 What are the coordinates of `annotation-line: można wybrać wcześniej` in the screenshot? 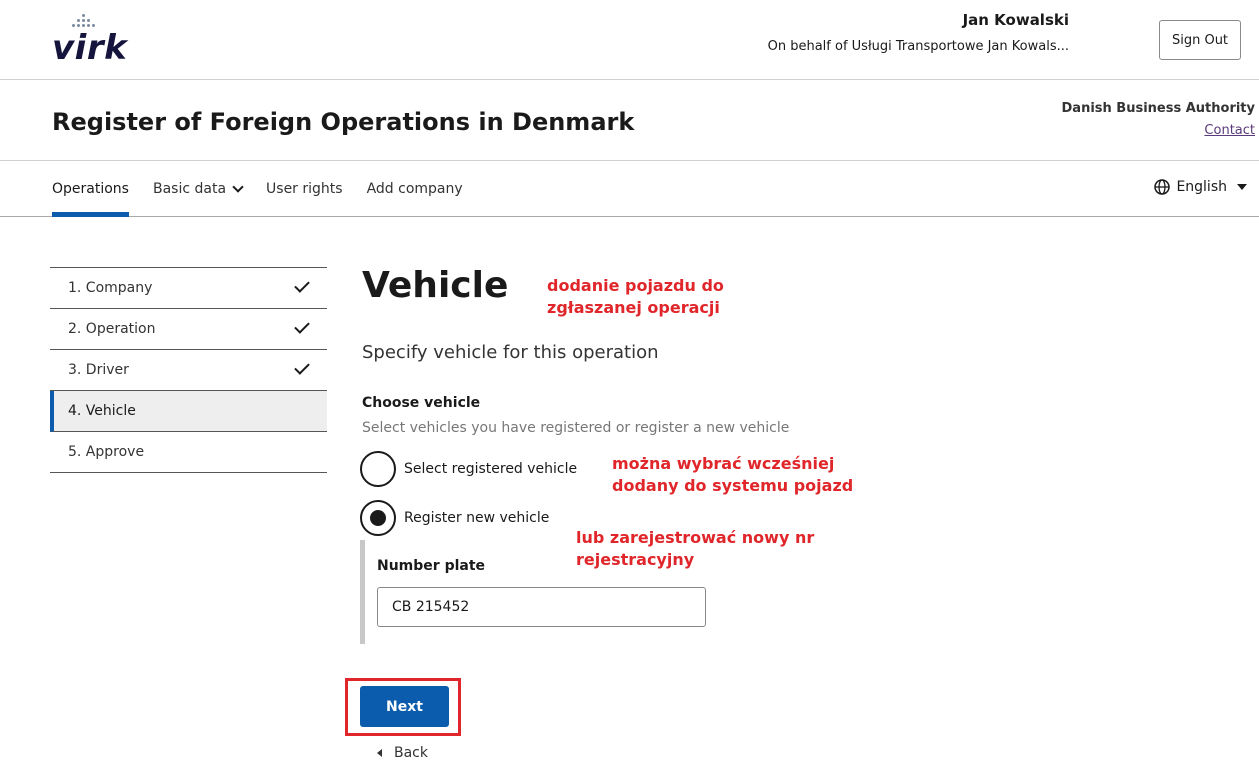 It's located at (723, 463).